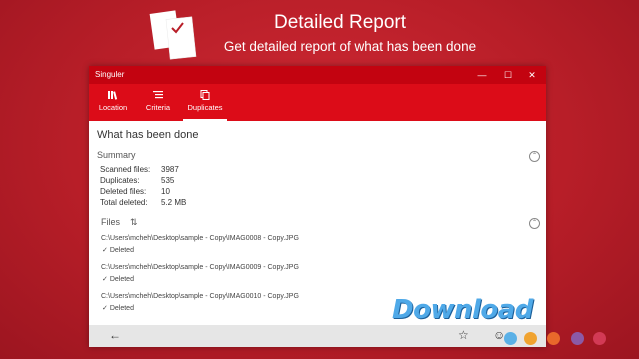 This screenshot has width=639, height=359. Describe the element at coordinates (168, 180) in the screenshot. I see `stat-value: 535` at that location.